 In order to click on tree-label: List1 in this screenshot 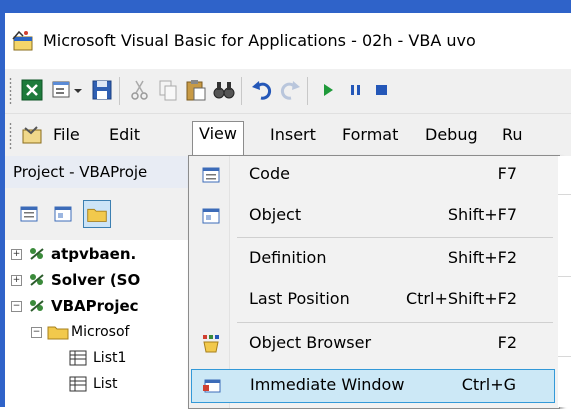, I will do `click(110, 358)`.